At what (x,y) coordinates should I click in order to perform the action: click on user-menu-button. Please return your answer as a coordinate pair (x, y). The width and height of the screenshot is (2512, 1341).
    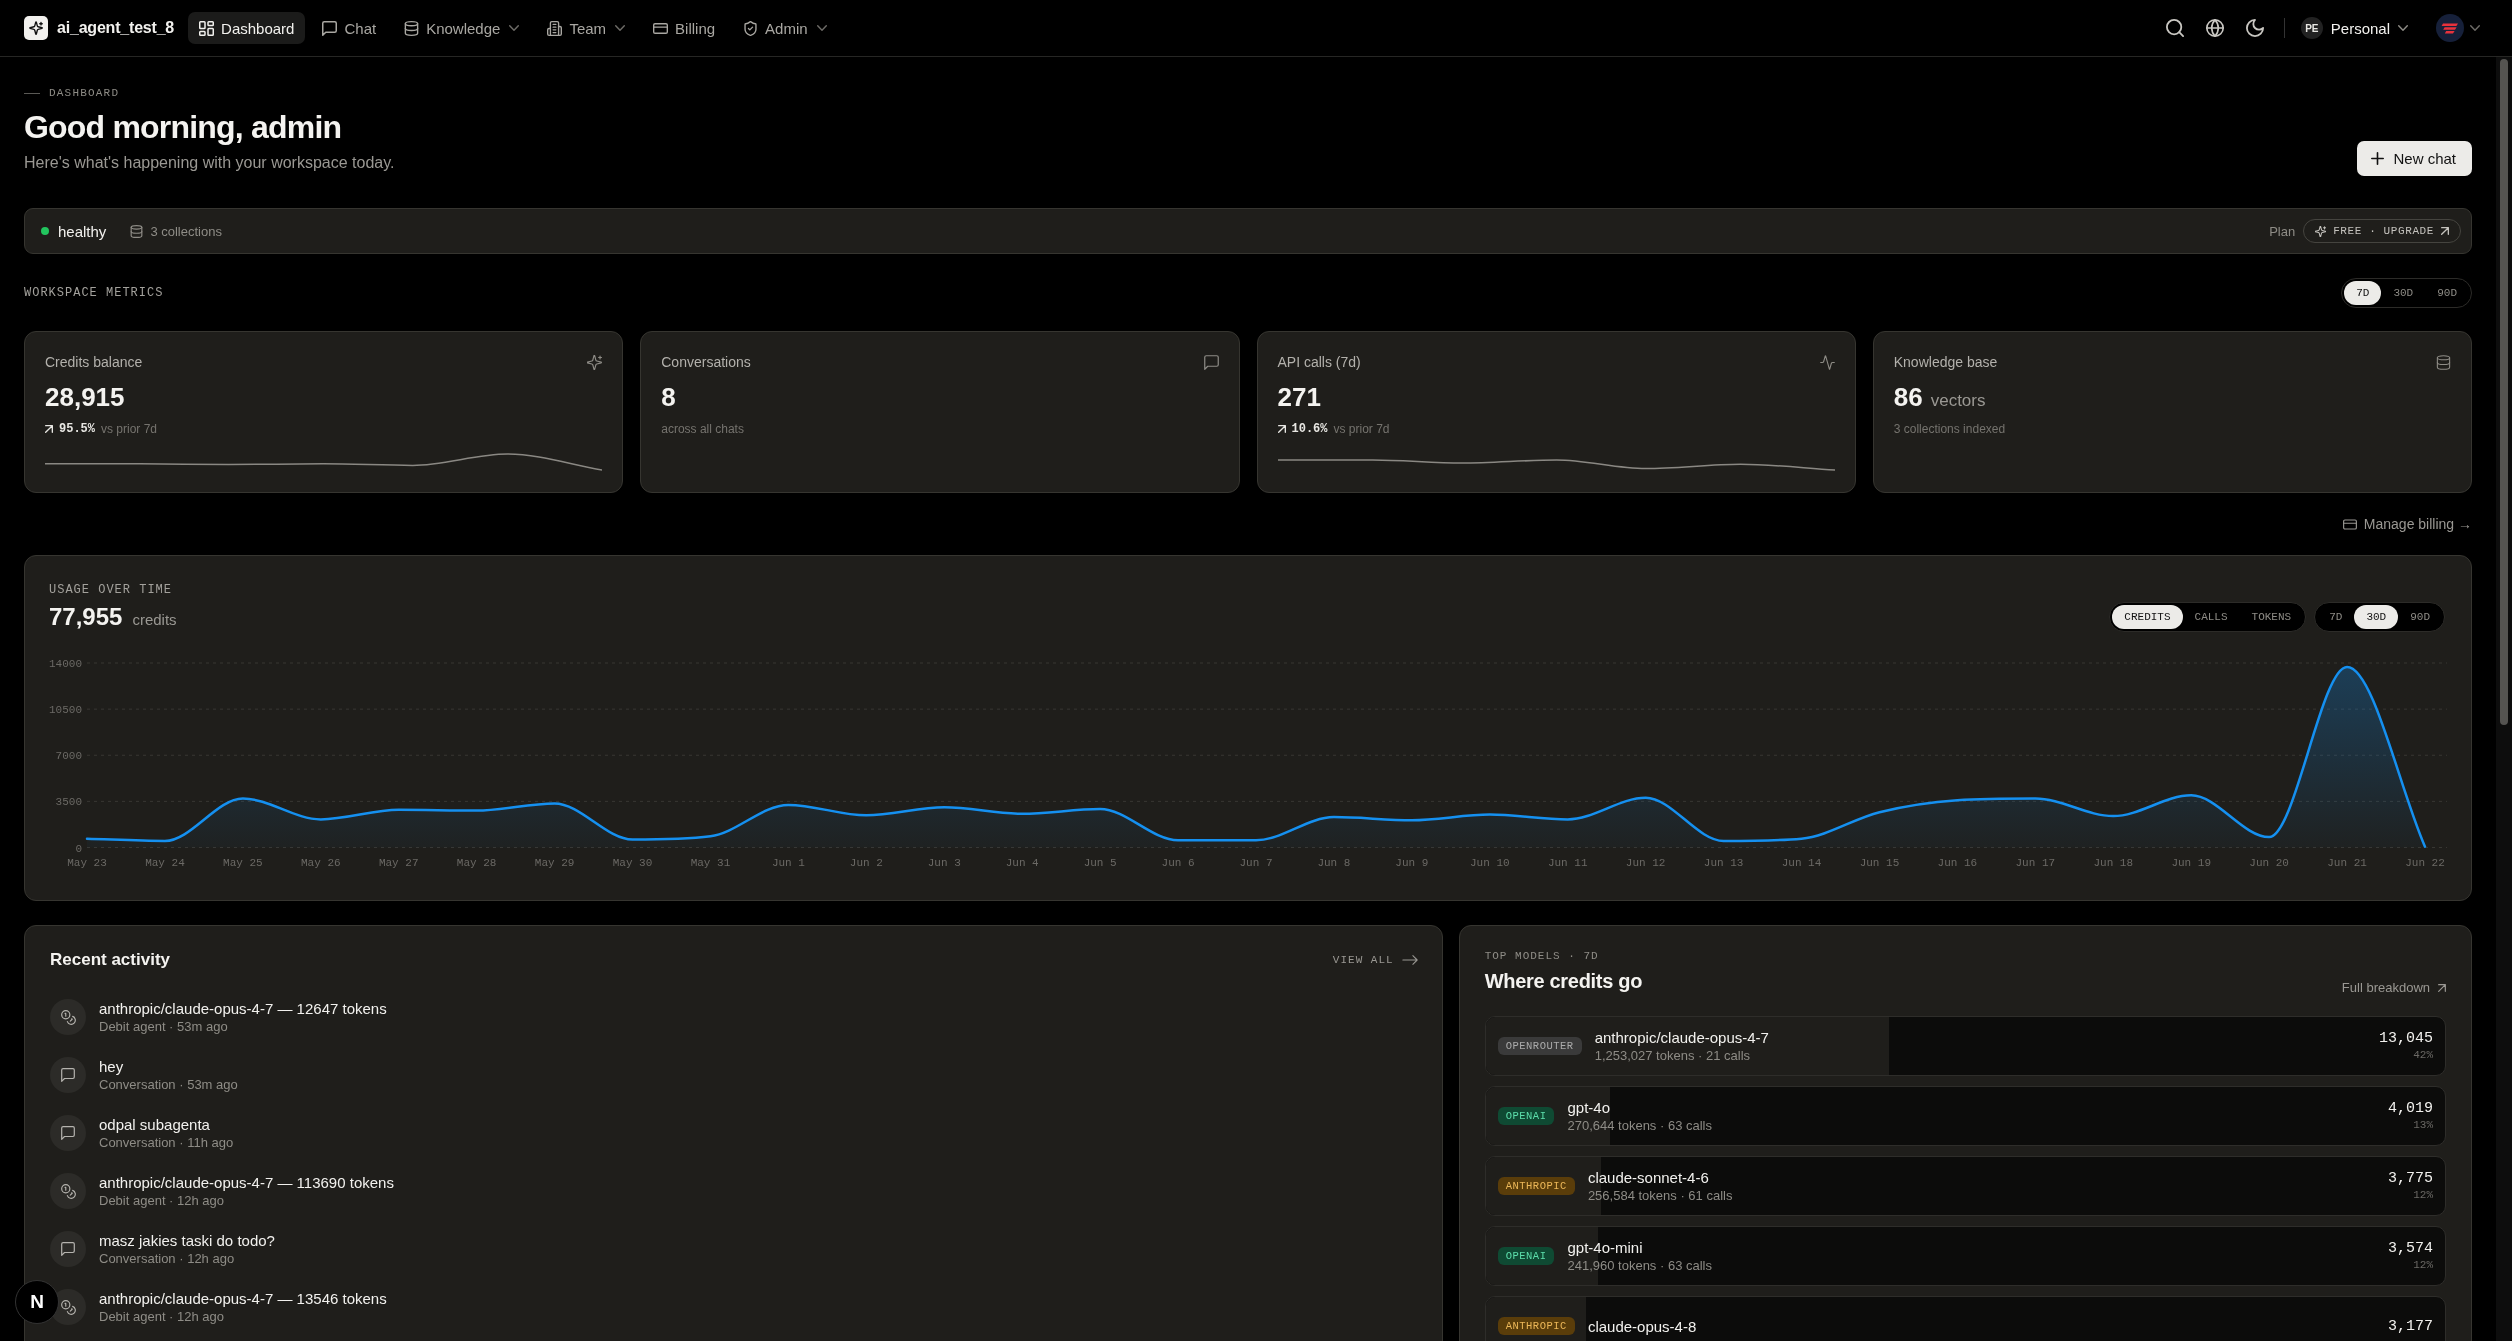
    Looking at the image, I should click on (2458, 28).